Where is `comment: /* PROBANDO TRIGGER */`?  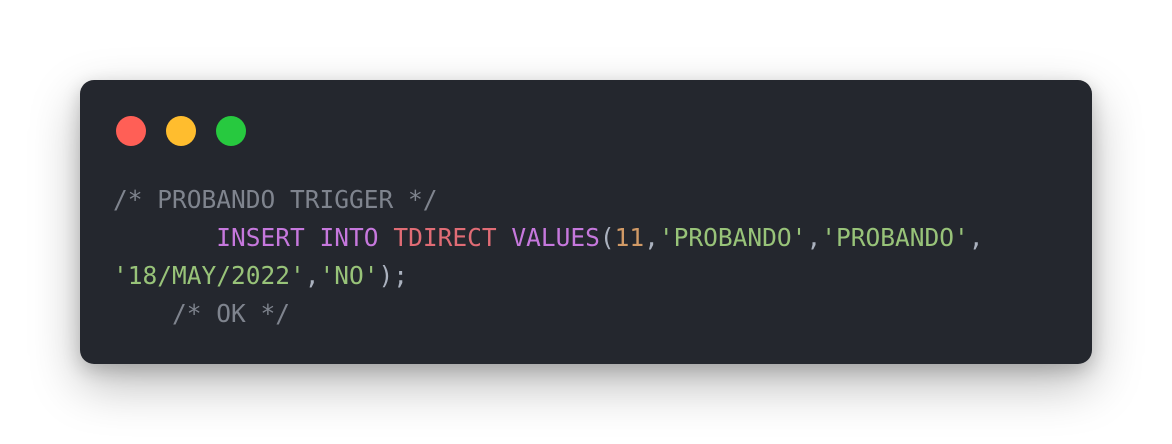
comment: /* PROBANDO TRIGGER */ is located at coordinates (275, 199).